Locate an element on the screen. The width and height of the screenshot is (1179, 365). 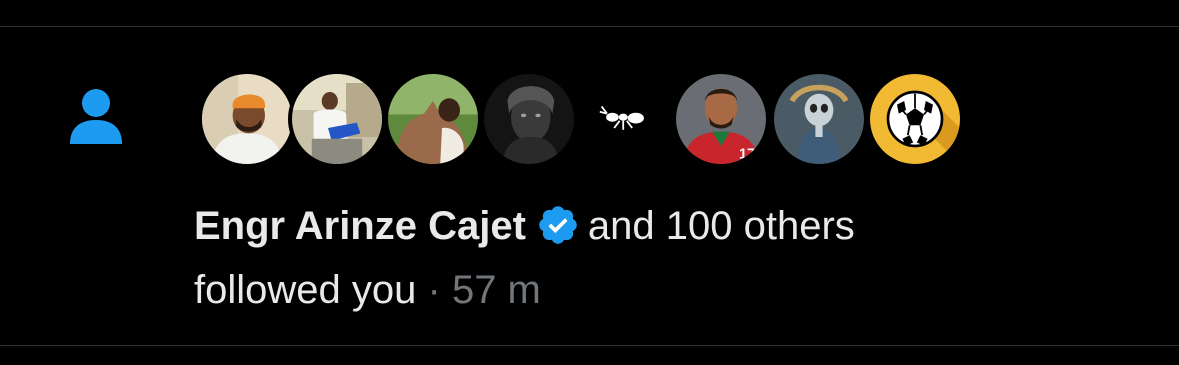
avatar-footballer-red-jersey-icon: 17 is located at coordinates (721, 119).